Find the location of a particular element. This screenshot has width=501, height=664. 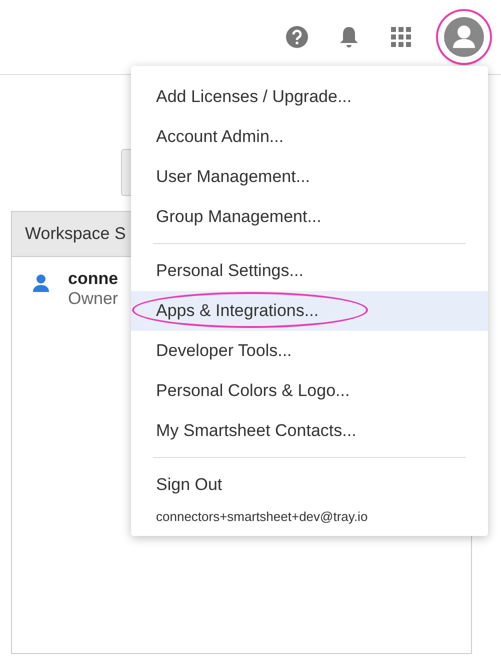

account-email: connectors+smartsheet+dev@tray.io is located at coordinates (262, 516).